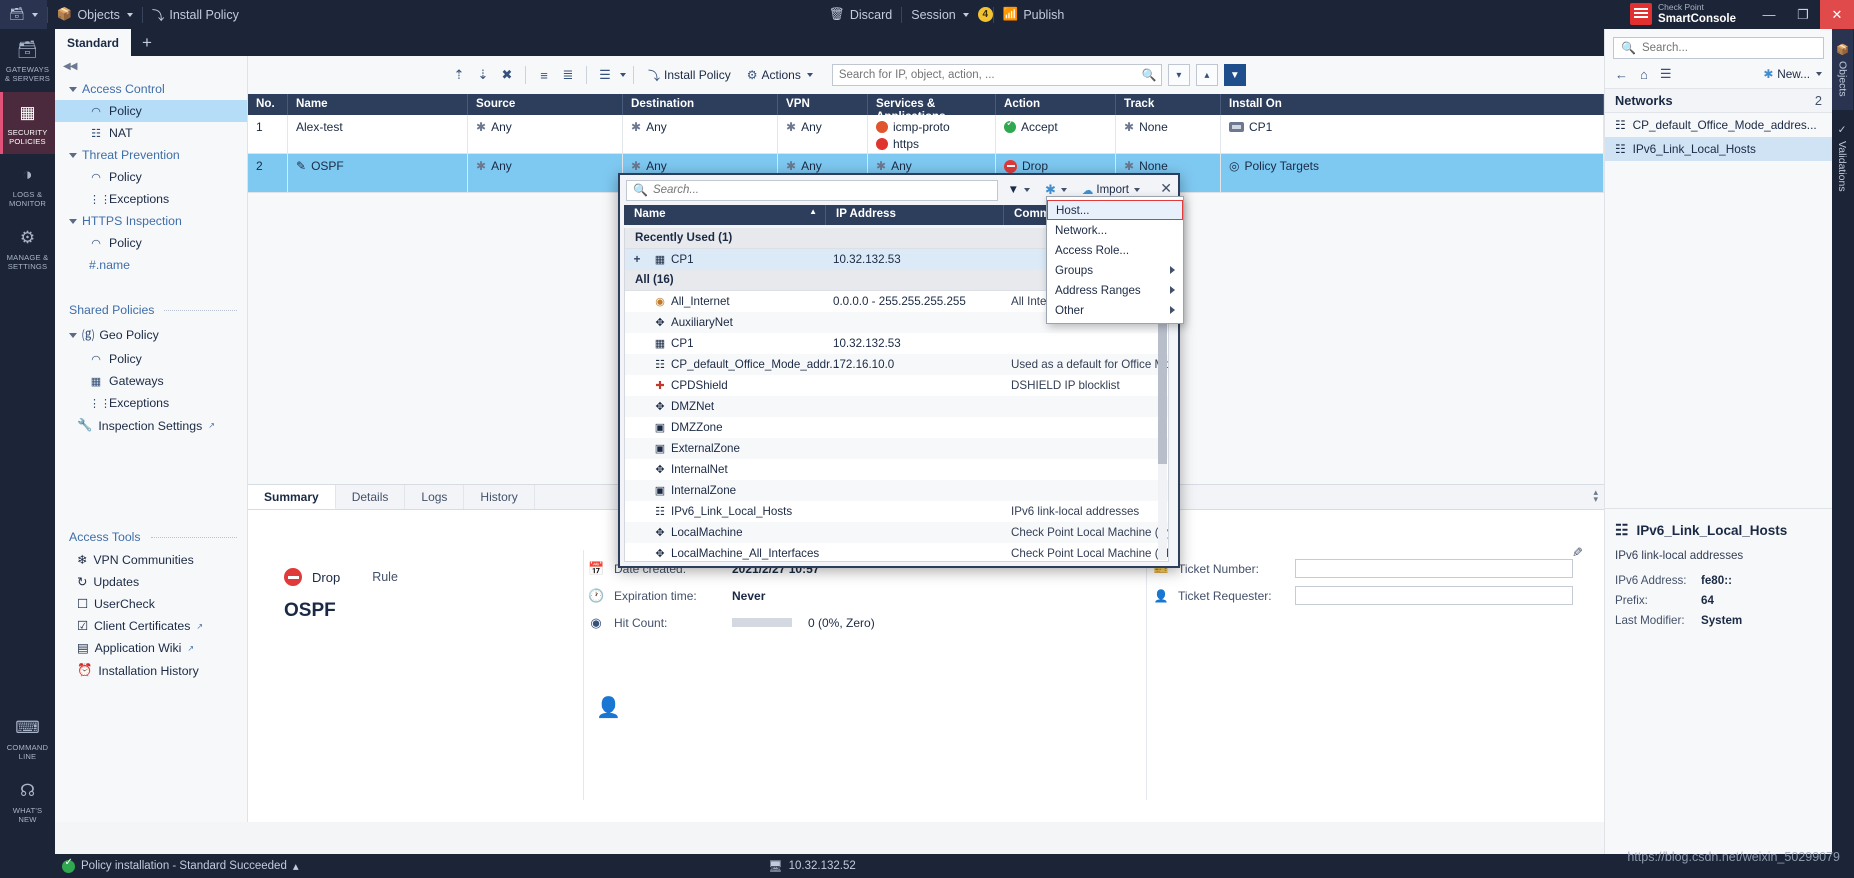  What do you see at coordinates (824, 190) in the screenshot?
I see `object-search-input` at bounding box center [824, 190].